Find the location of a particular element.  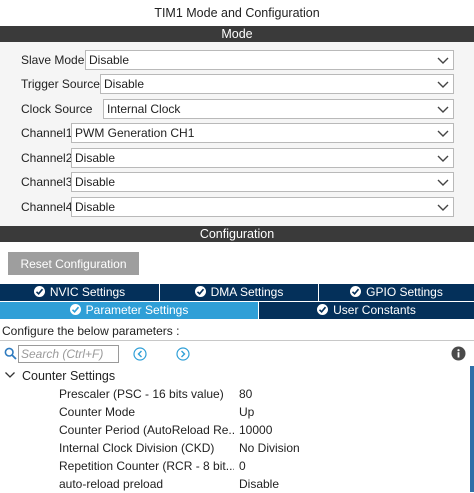

tab-dma-settings-label: DMA Settings is located at coordinates (247, 292).